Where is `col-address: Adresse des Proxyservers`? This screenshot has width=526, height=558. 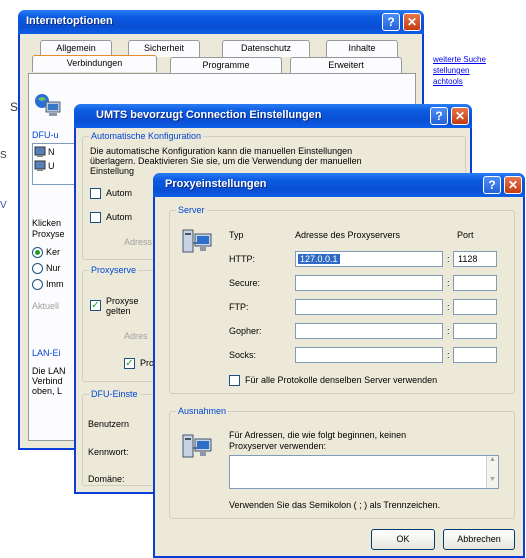
col-address: Adresse des Proxyservers is located at coordinates (348, 235).